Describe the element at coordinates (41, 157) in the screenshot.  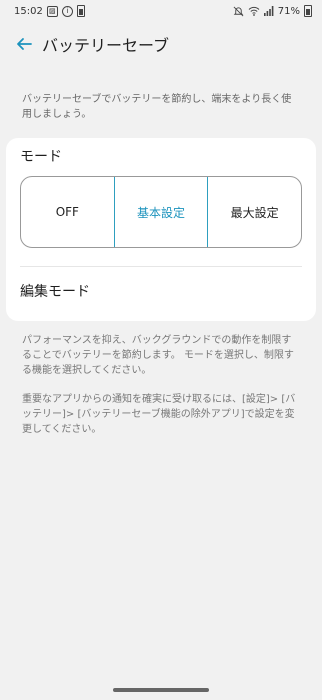
I see `mode-title: モード` at that location.